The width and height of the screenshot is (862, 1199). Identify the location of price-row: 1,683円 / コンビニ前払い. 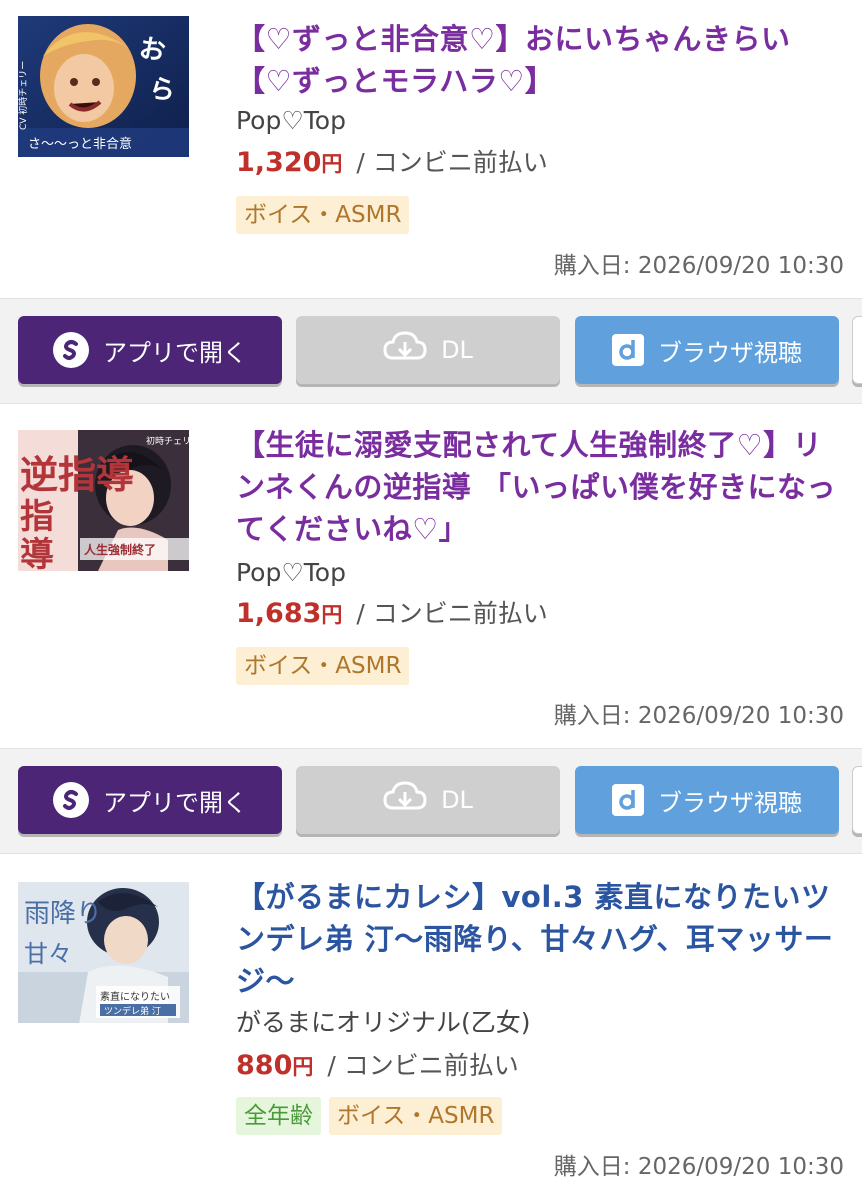
(392, 614).